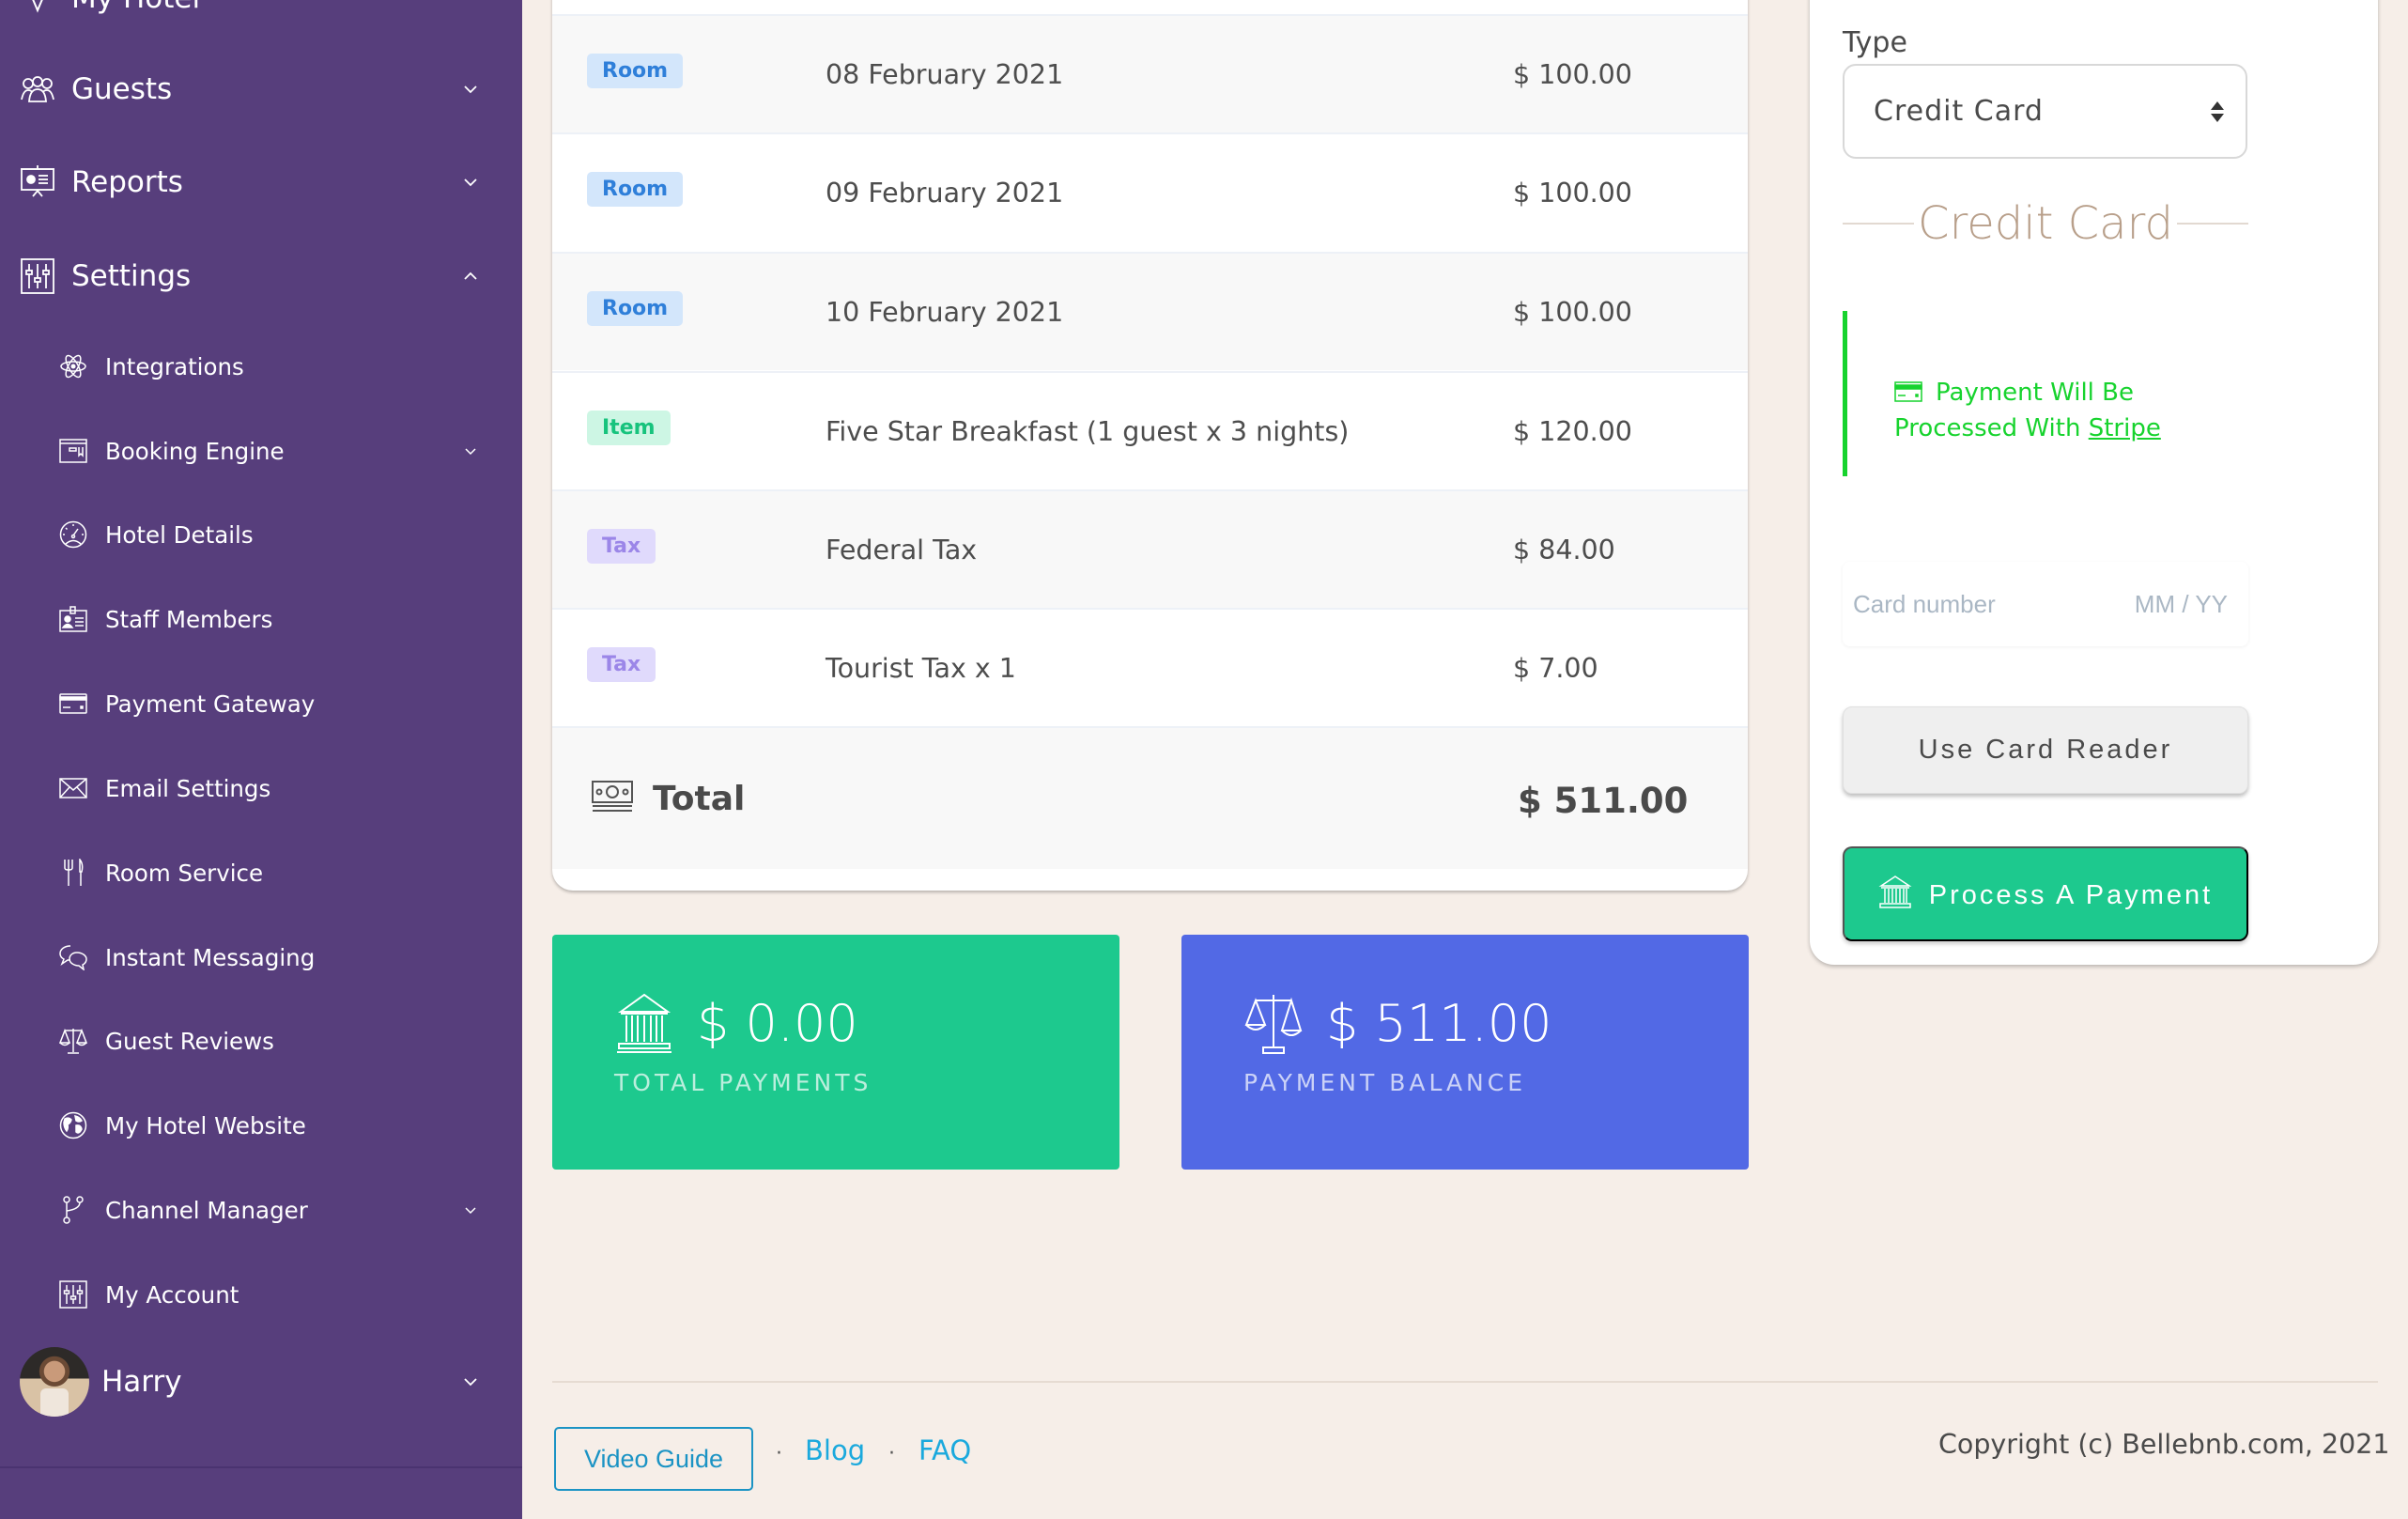 The height and width of the screenshot is (1519, 2408). I want to click on stripe-link: Stripe, so click(2125, 428).